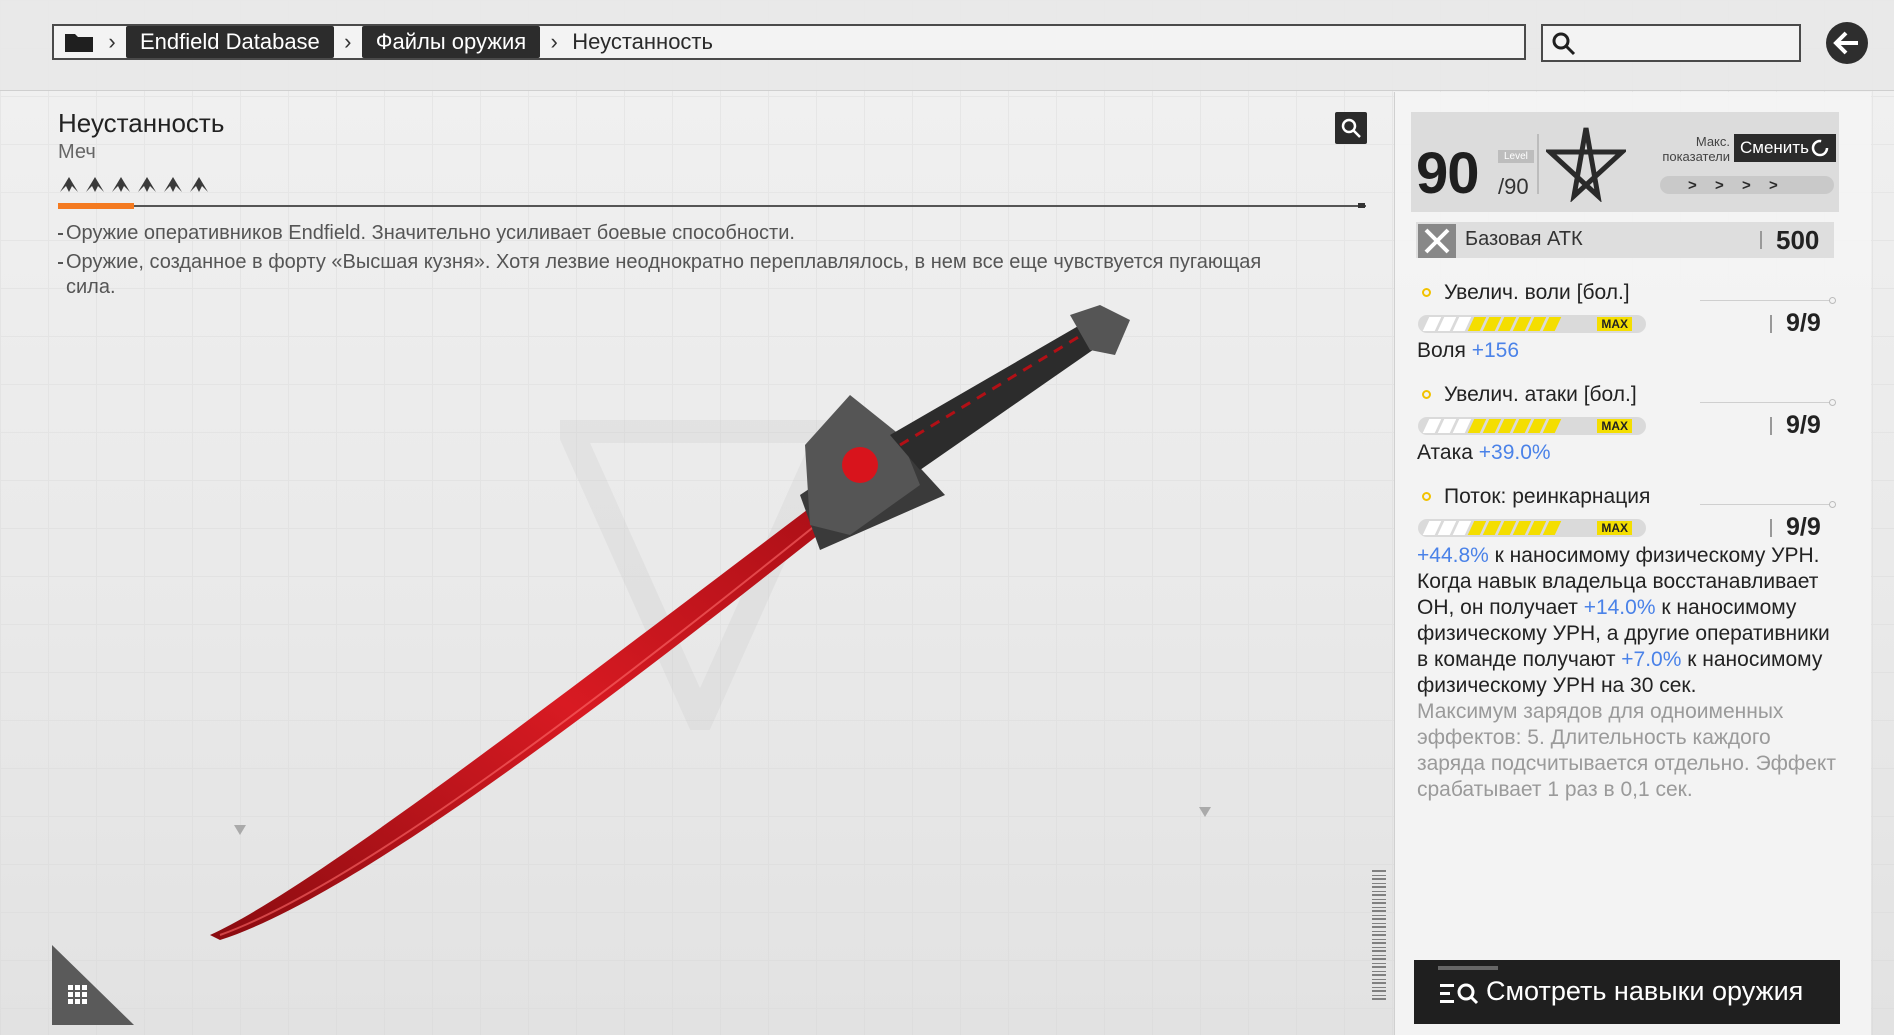 This screenshot has height=1035, width=1894. Describe the element at coordinates (1803, 425) in the screenshot. I see `skill-2-level: 9/9` at that location.